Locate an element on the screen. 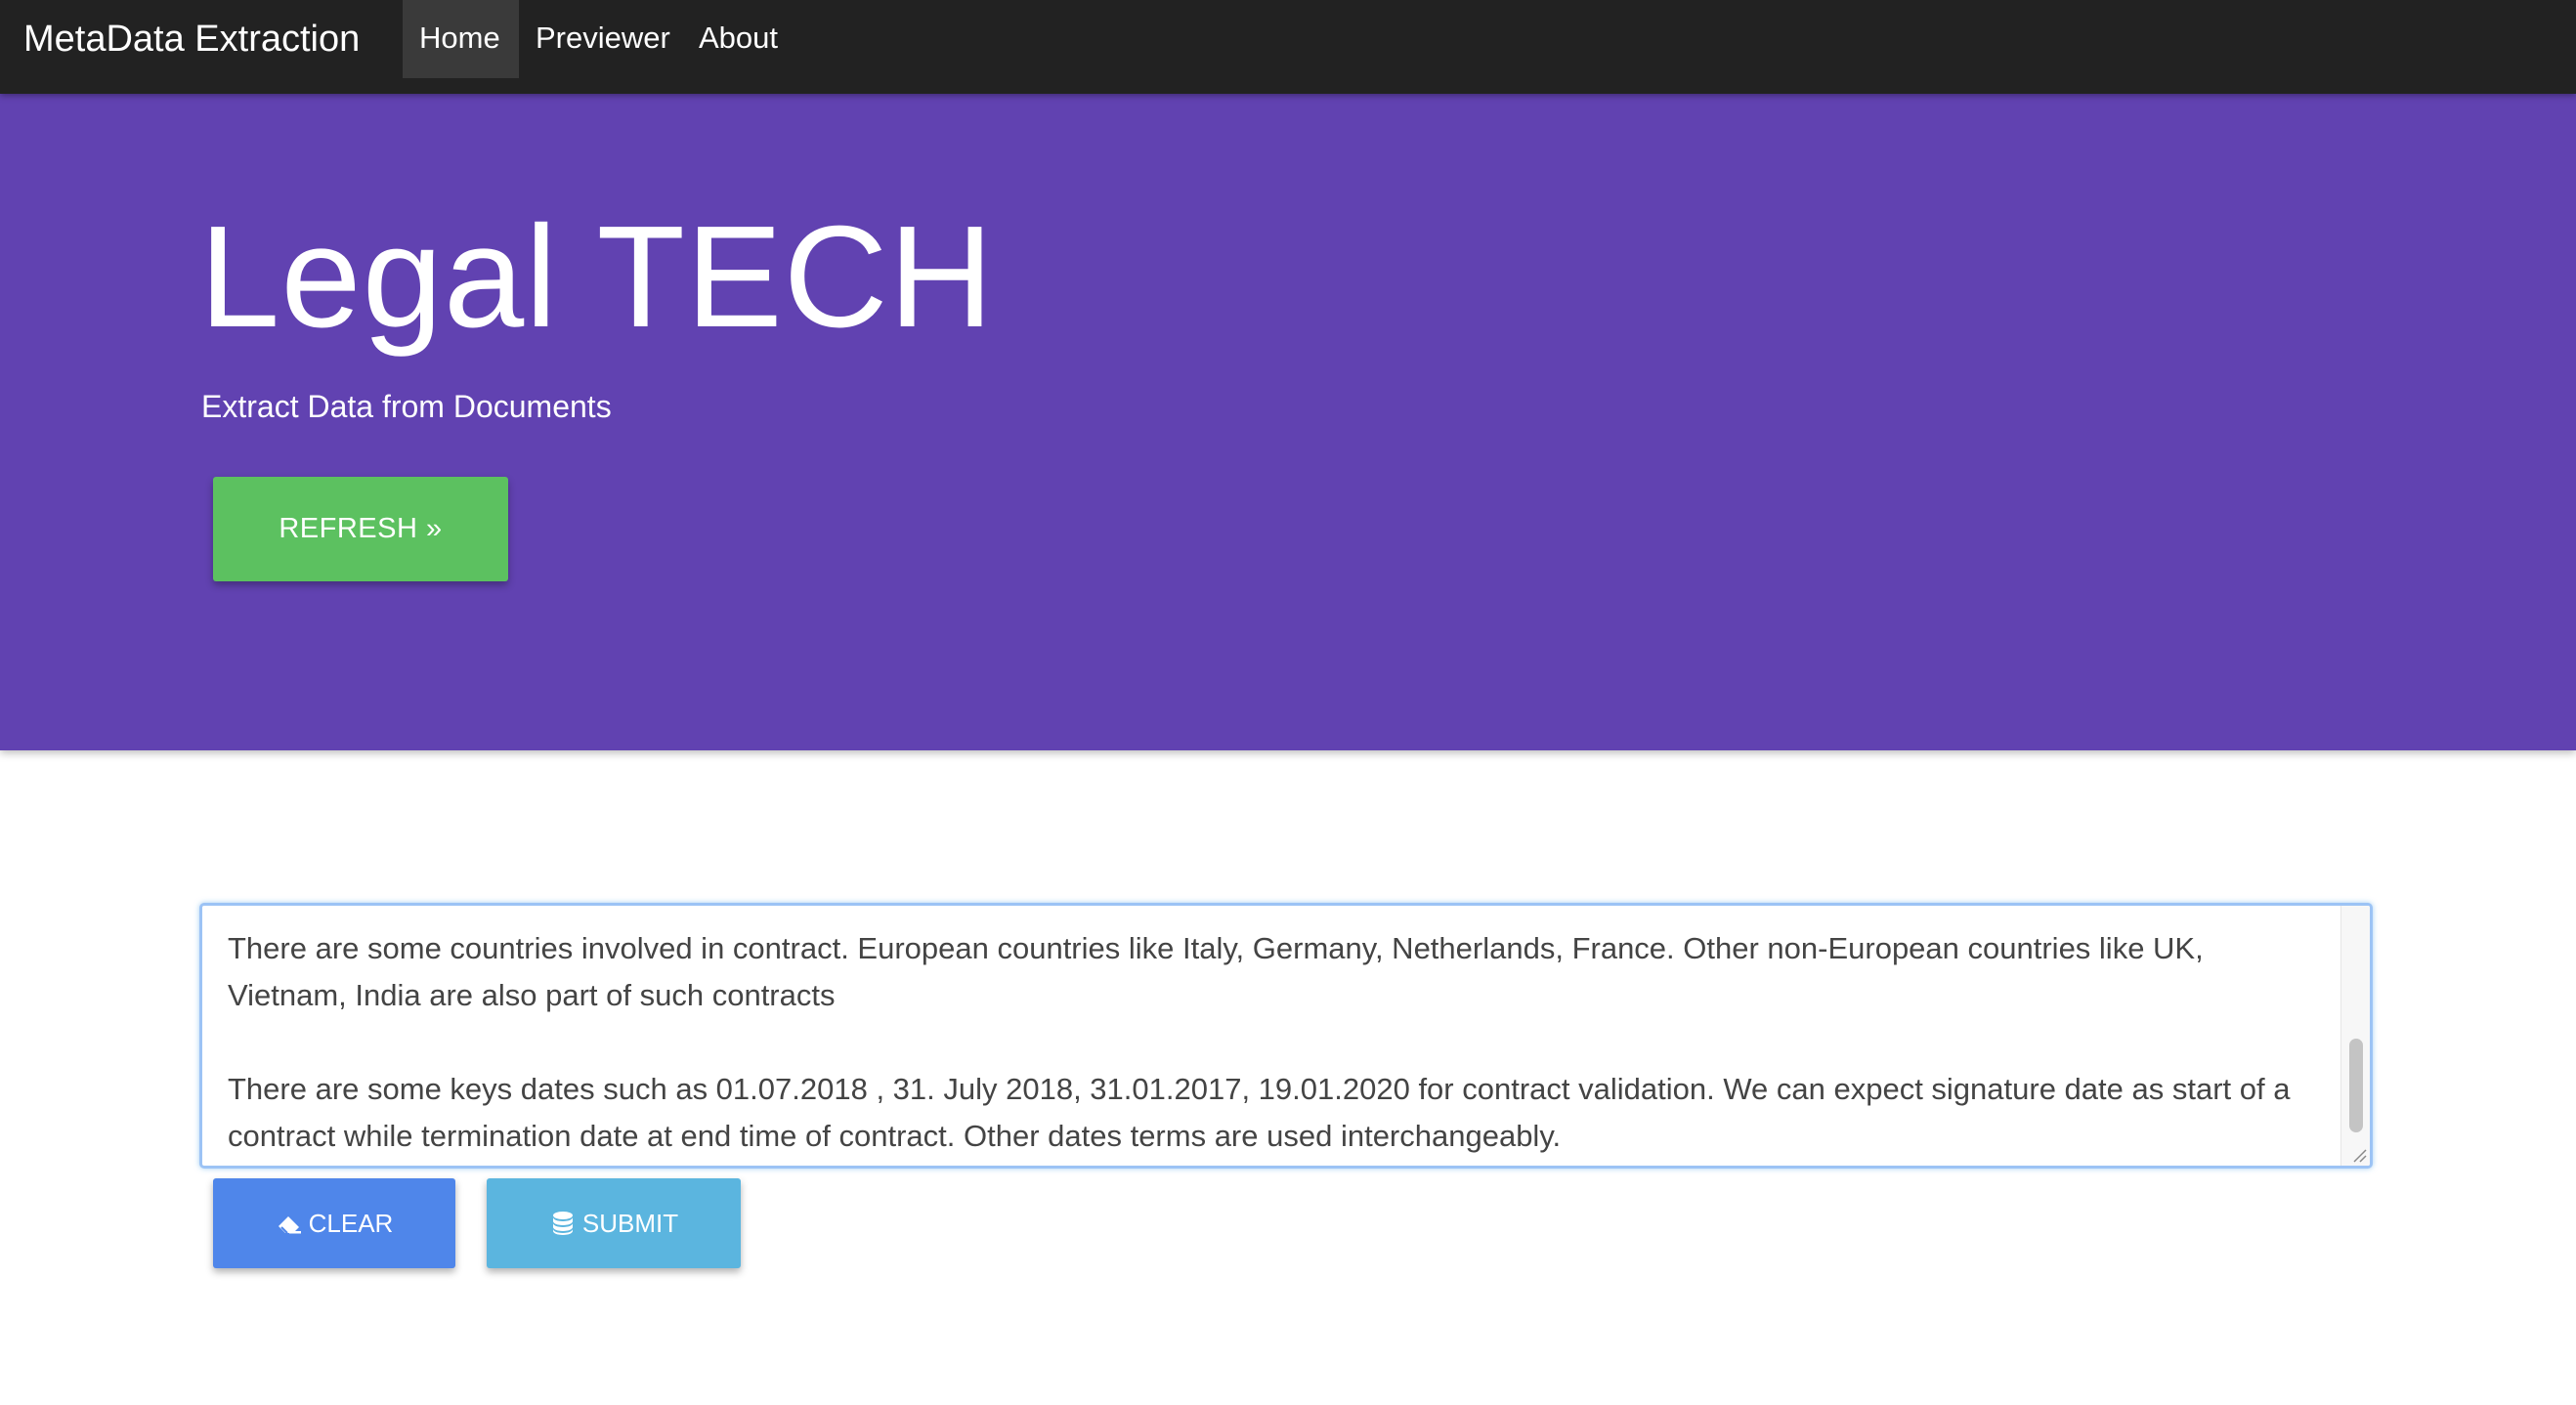 The image size is (2576, 1405). refresh-button: REFRESH » is located at coordinates (361, 529).